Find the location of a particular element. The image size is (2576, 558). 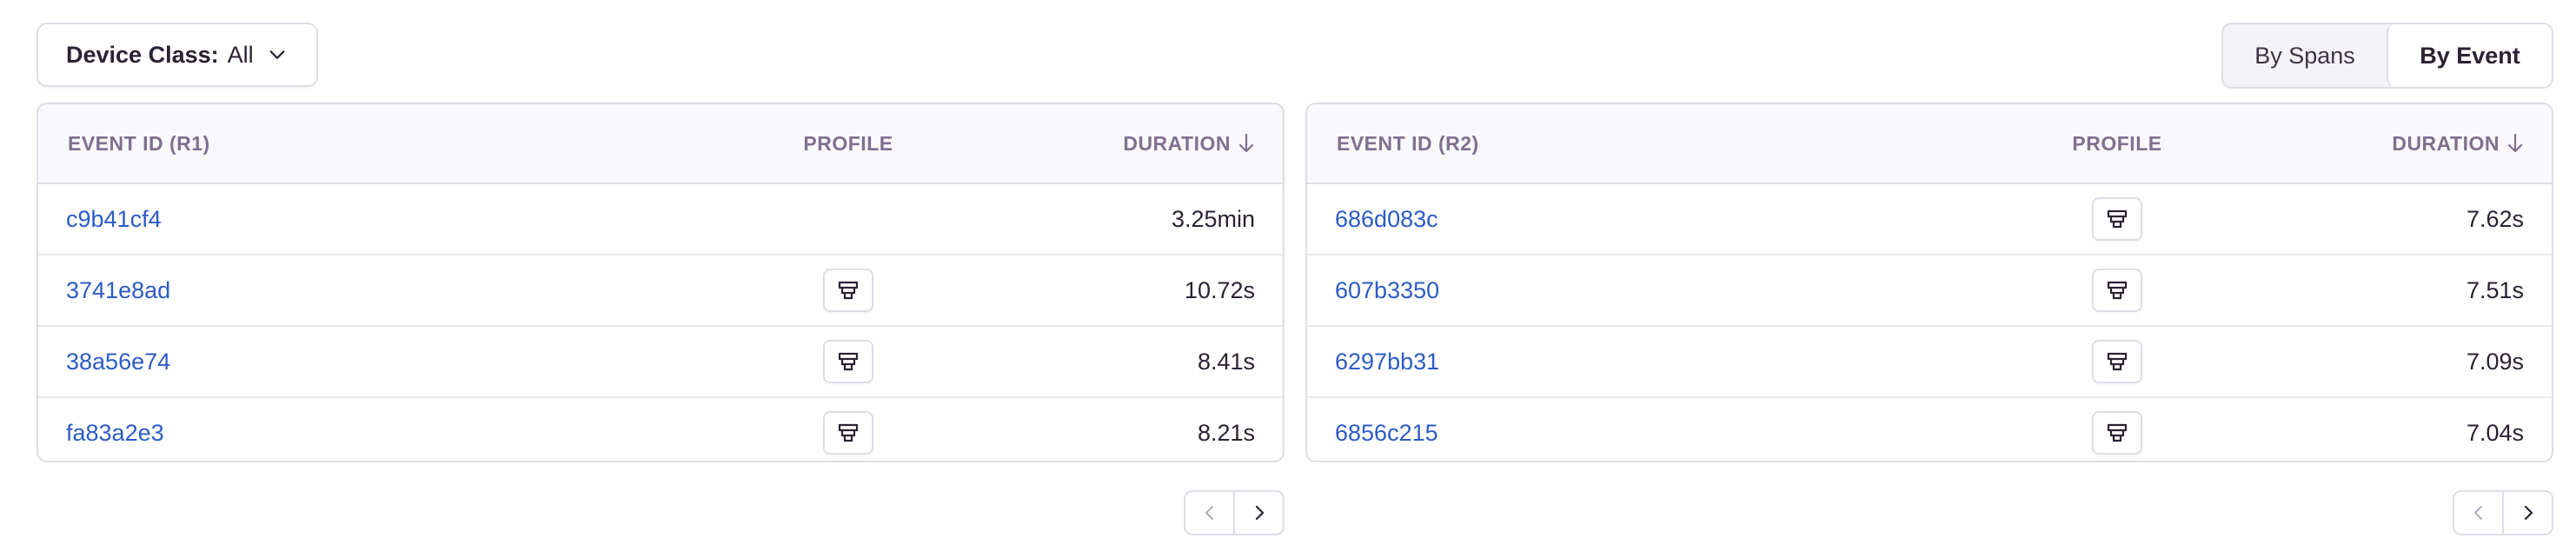

by-spans-button: By Spans is located at coordinates (2305, 55).